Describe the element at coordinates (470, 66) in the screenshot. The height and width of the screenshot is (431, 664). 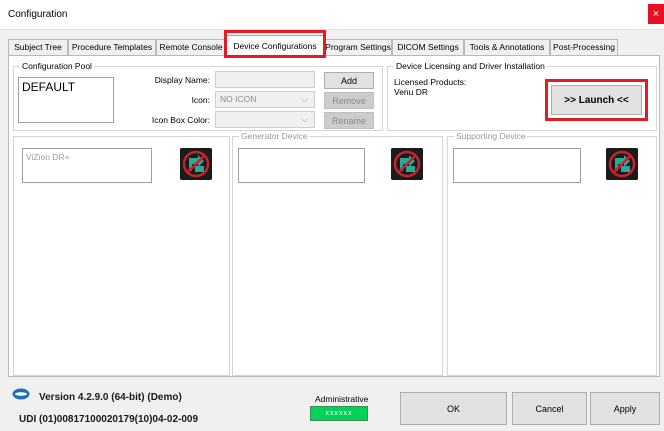
I see `licensing-title: Device Licensing and Driver Installation` at that location.